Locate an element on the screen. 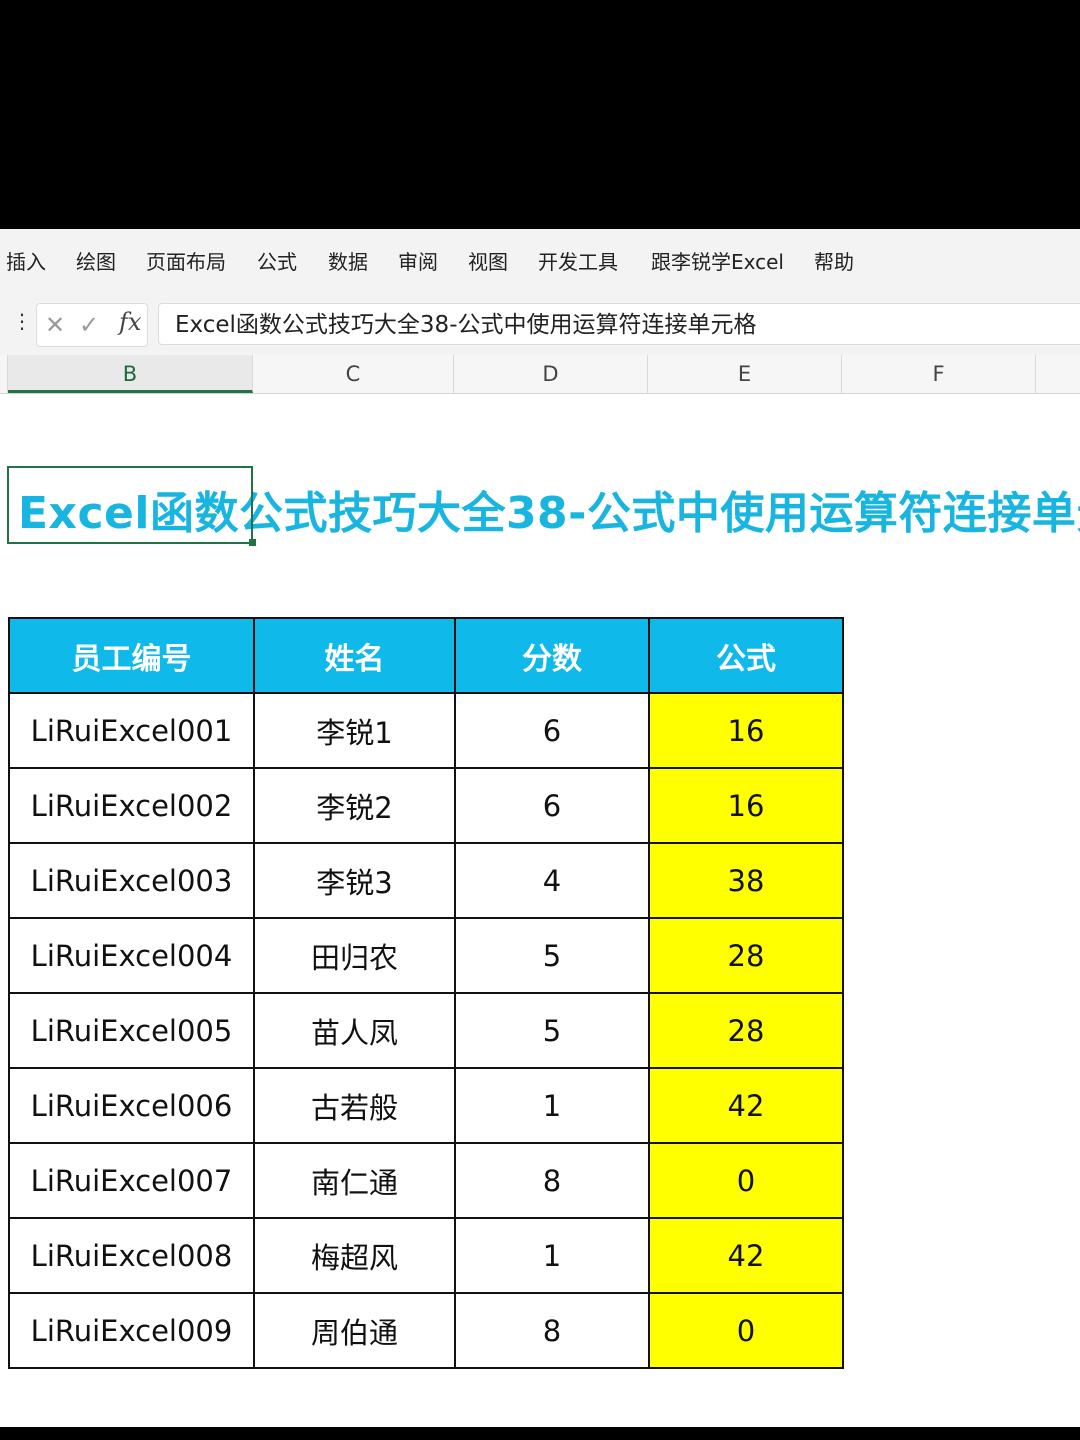 The height and width of the screenshot is (1440, 1080). header-formula: 公式 is located at coordinates (746, 655).